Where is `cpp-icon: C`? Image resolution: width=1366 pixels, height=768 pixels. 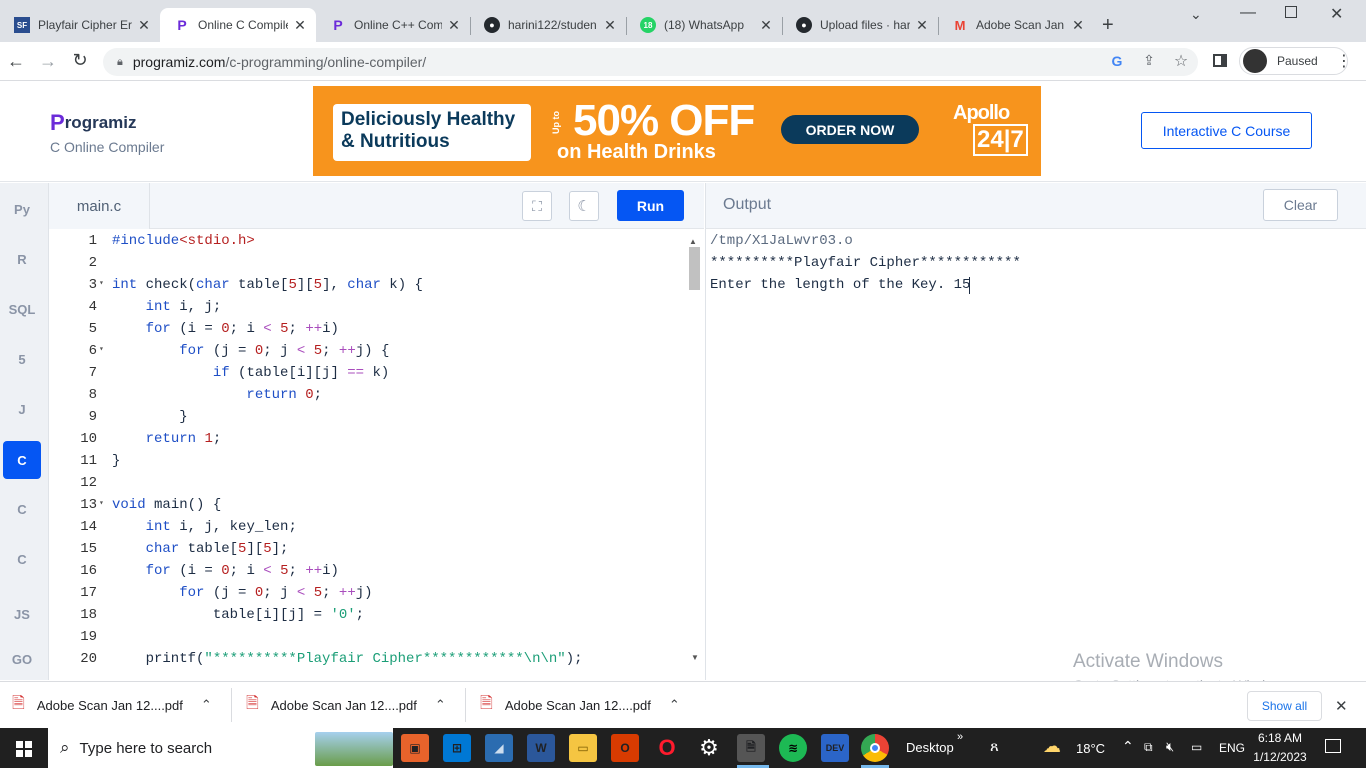
cpp-icon: C is located at coordinates (22, 509).